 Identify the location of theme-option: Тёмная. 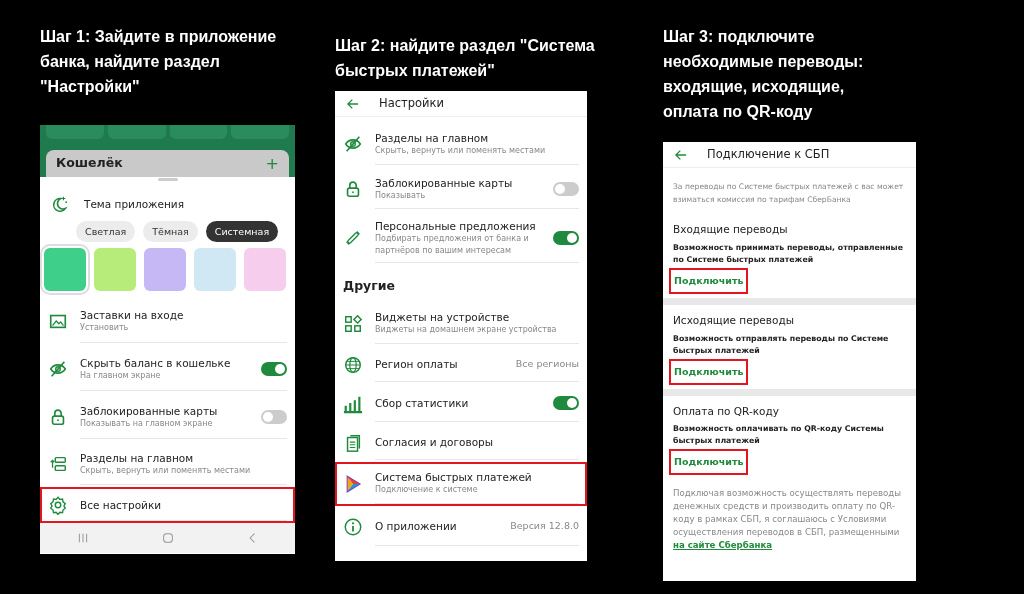
(170, 231).